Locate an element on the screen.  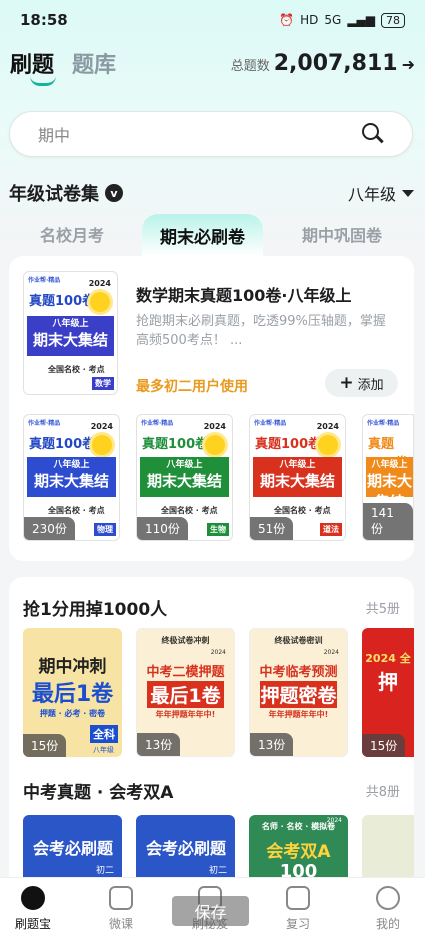
clock: 18:58 is located at coordinates (44, 20).